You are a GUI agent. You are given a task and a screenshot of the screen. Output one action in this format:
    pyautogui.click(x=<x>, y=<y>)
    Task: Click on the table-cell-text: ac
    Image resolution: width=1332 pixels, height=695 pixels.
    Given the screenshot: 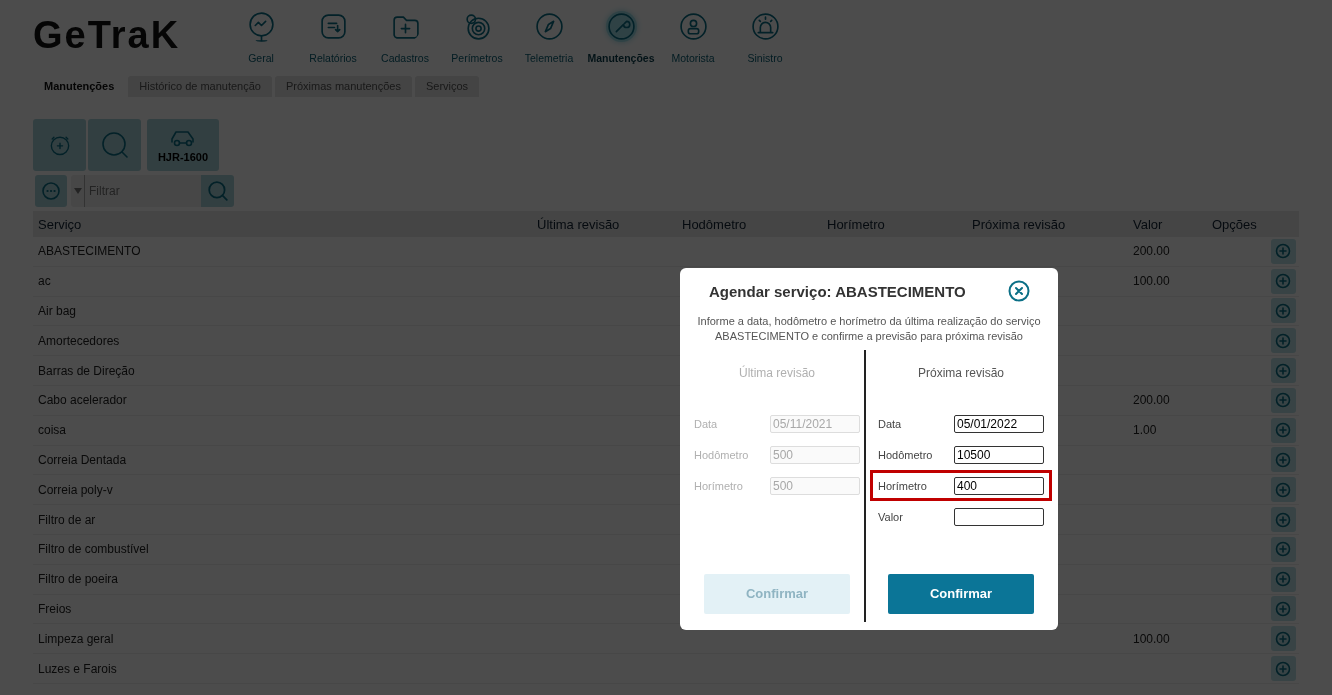 What is the action you would take?
    pyautogui.click(x=44, y=281)
    